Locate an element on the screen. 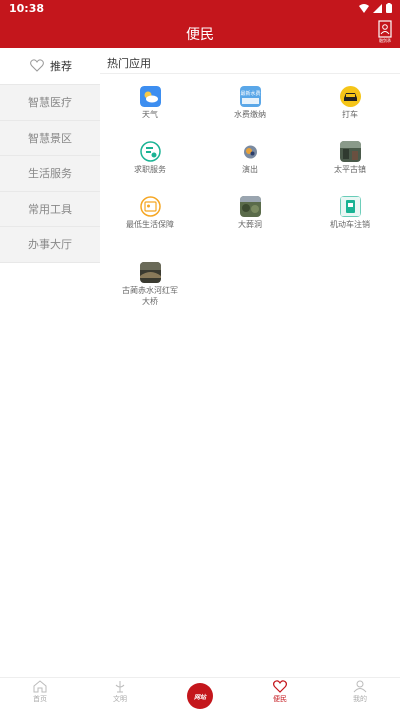  sidebar-item-service-hall: 办事大厅 is located at coordinates (50, 245).